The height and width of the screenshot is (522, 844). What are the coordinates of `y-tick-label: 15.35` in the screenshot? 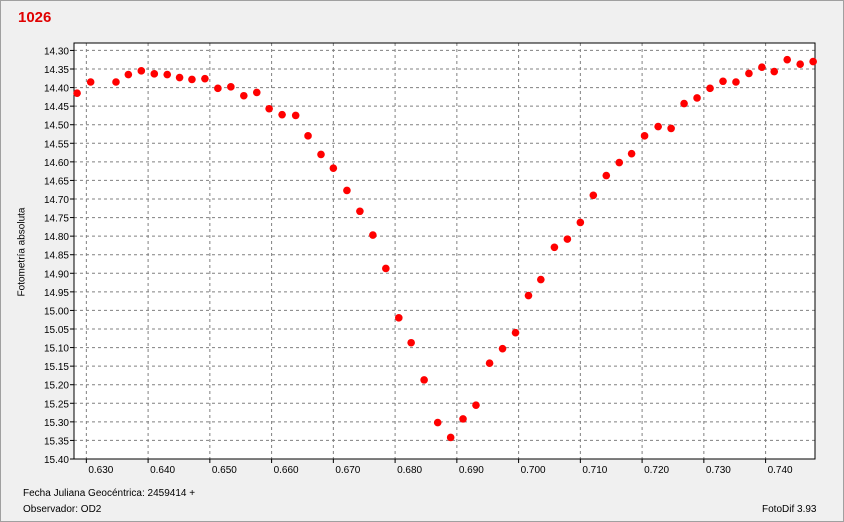 It's located at (56, 441).